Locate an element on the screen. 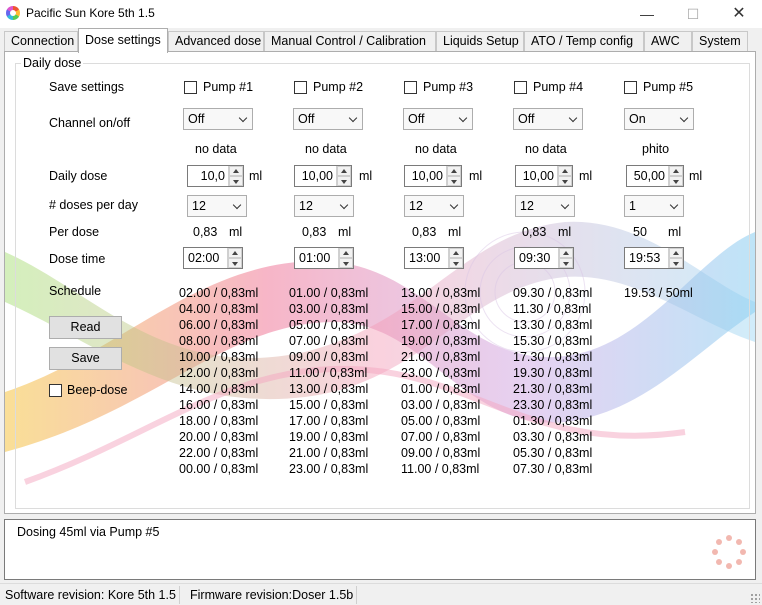 Image resolution: width=762 pixels, height=605 pixels. pump-3-onoff-value: Off is located at coordinates (416, 119).